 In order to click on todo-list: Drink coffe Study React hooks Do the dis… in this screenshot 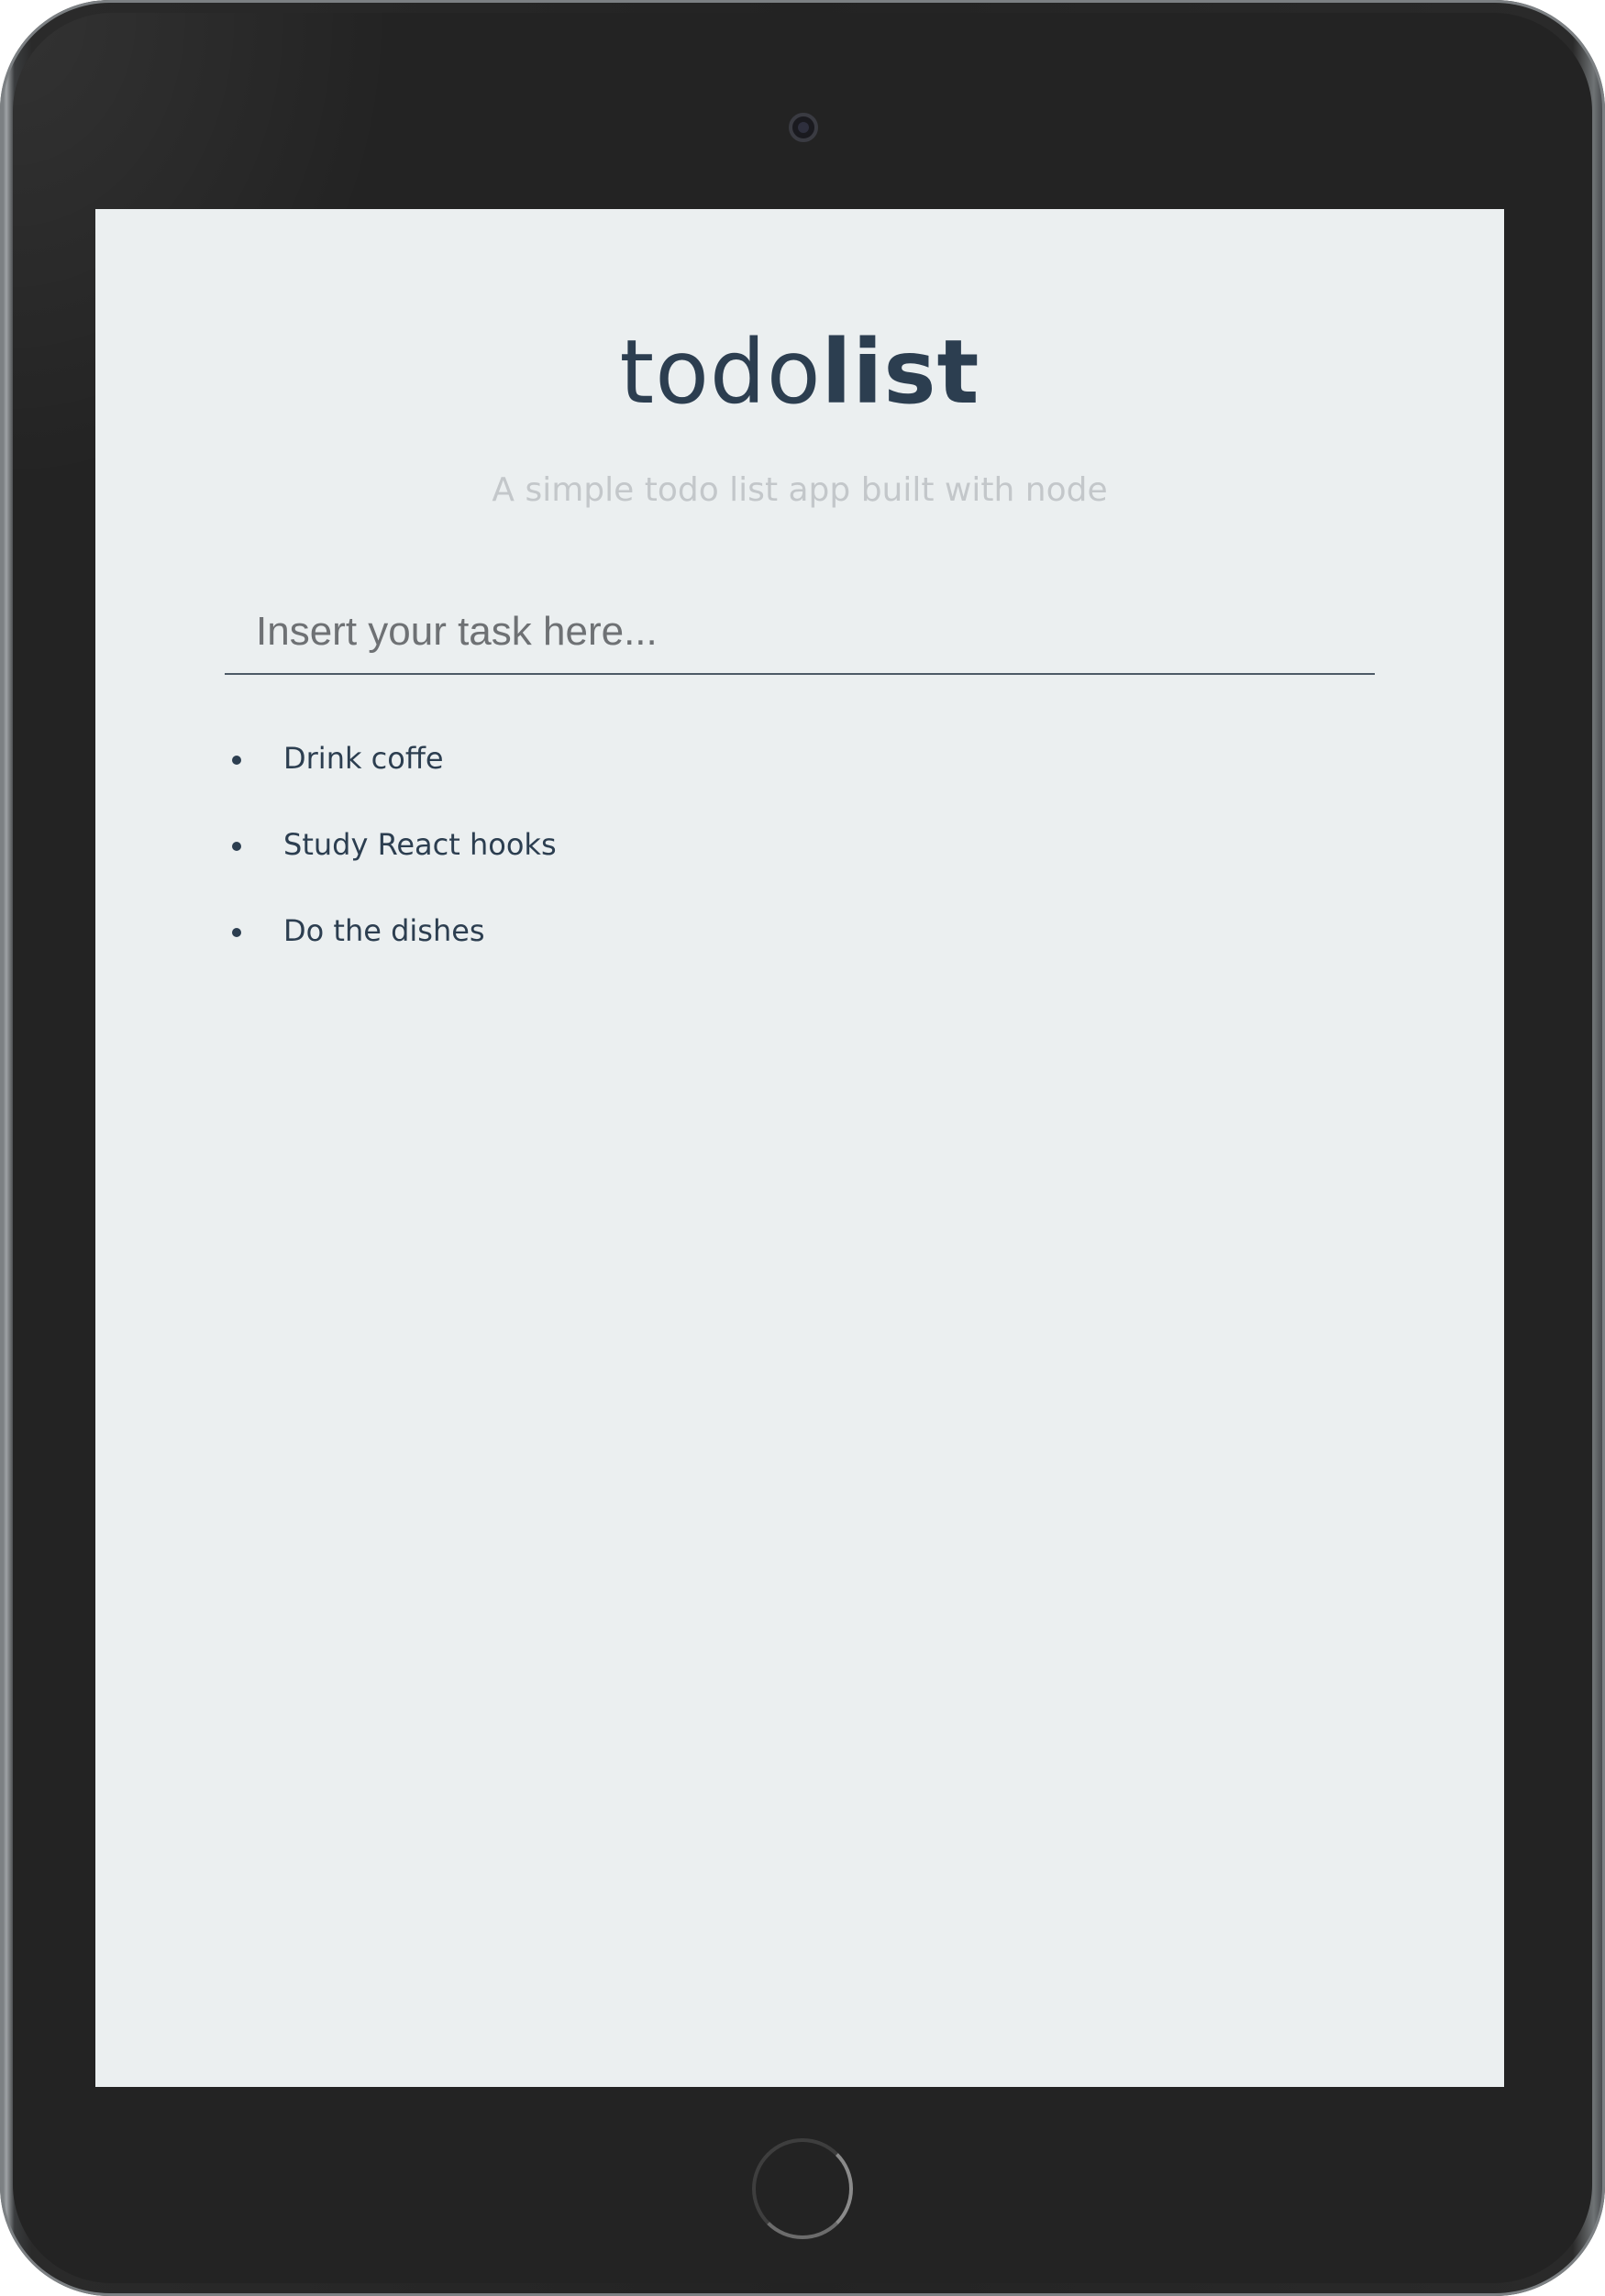, I will do `click(391, 844)`.